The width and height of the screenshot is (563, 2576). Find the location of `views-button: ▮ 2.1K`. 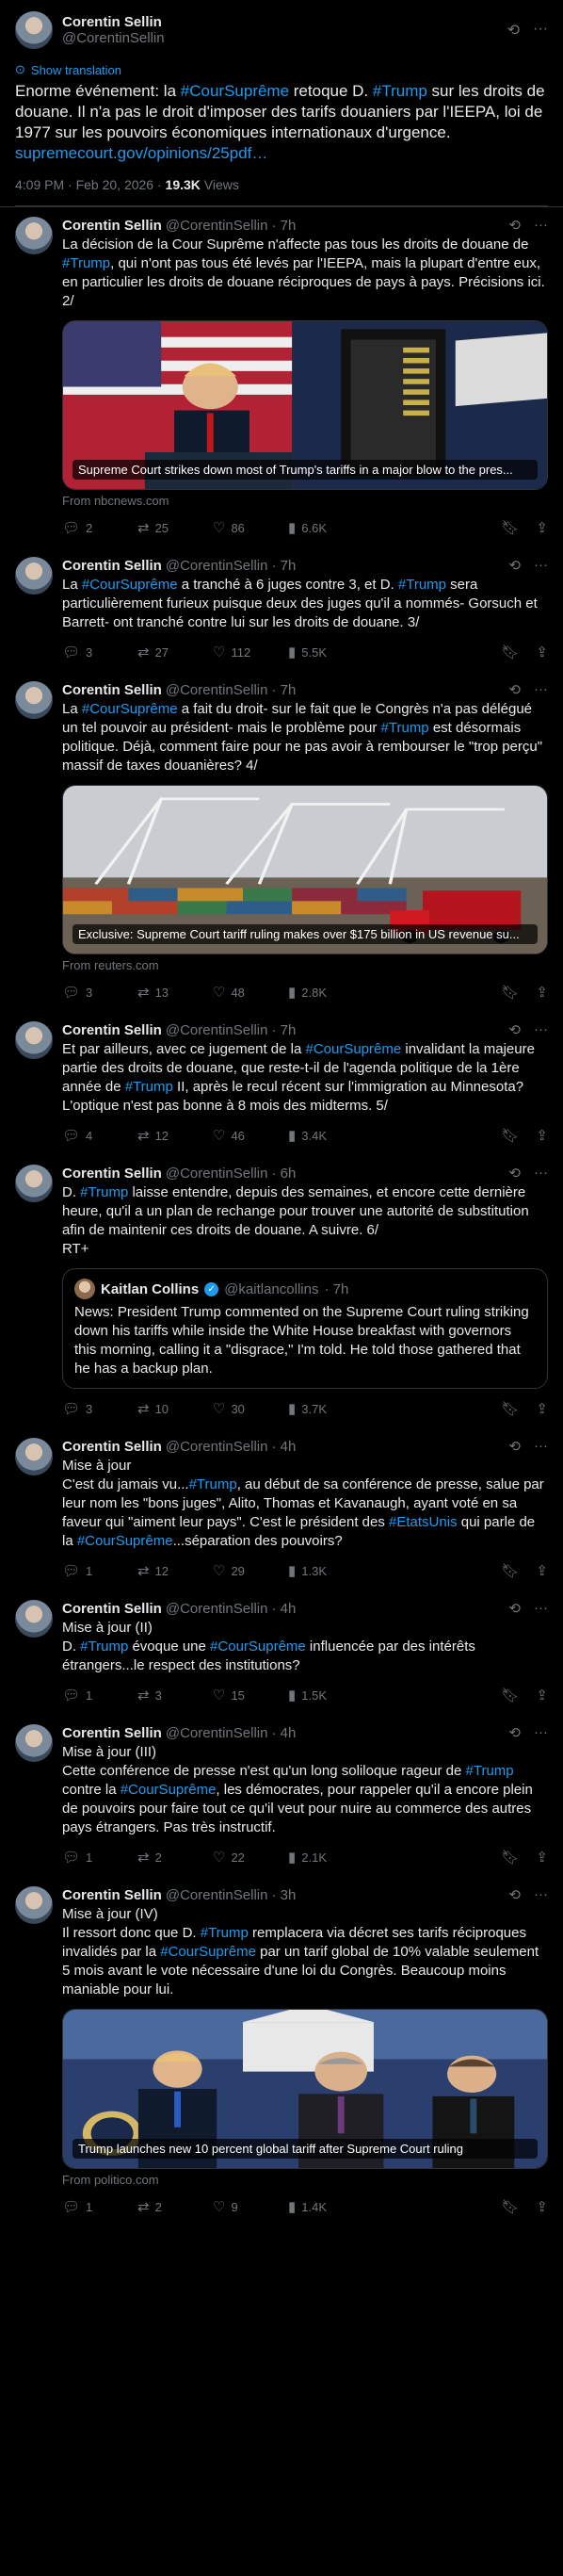

views-button: ▮ 2.1K is located at coordinates (326, 1857).